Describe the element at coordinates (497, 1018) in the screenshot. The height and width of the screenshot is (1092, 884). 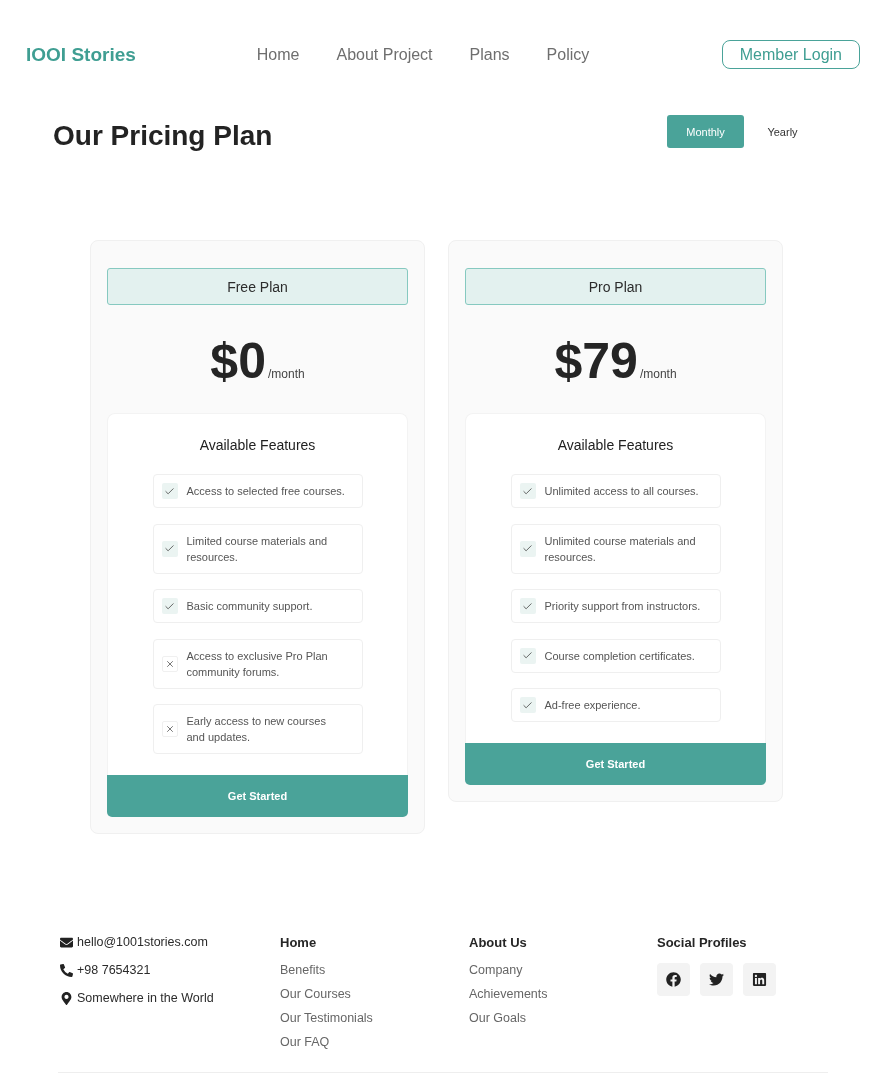
I see `footer-link: Our Goals` at that location.